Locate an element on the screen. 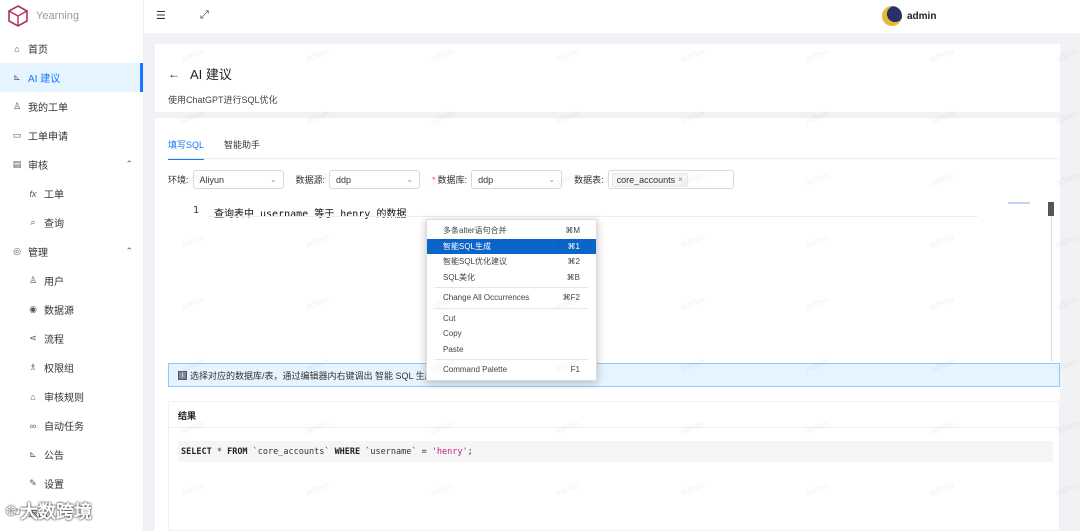 The width and height of the screenshot is (1080, 531). sidebar-item-ai: ⊾ AI 建议 is located at coordinates (71, 77).